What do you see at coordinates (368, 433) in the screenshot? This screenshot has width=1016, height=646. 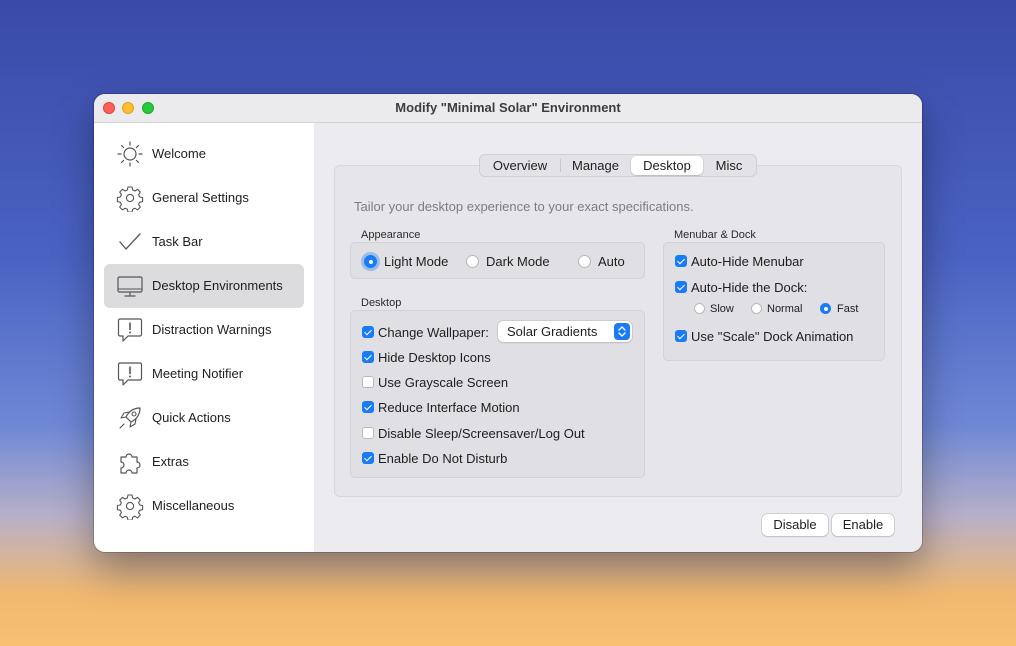 I see `disable-sleep-checkbox` at bounding box center [368, 433].